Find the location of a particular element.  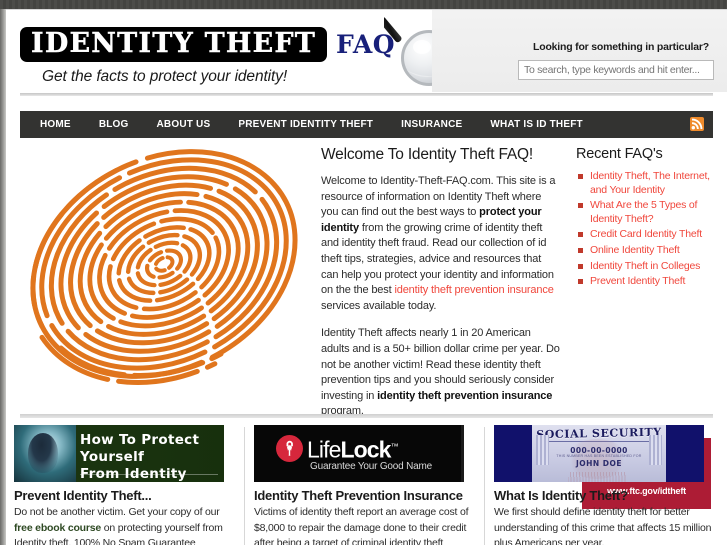

lifelock-logo: LifeLock™ is located at coordinates (337, 449).